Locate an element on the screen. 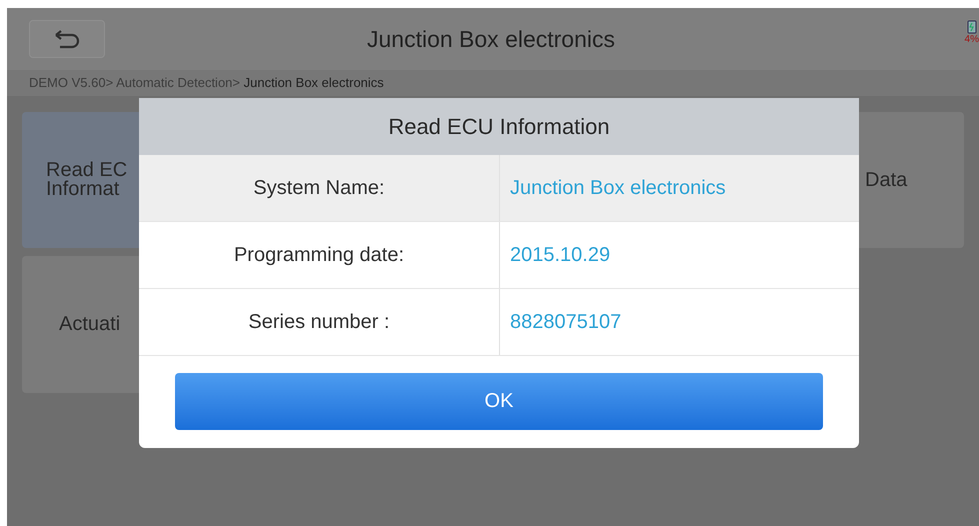 The width and height of the screenshot is (979, 526). ok-button: OK is located at coordinates (499, 401).